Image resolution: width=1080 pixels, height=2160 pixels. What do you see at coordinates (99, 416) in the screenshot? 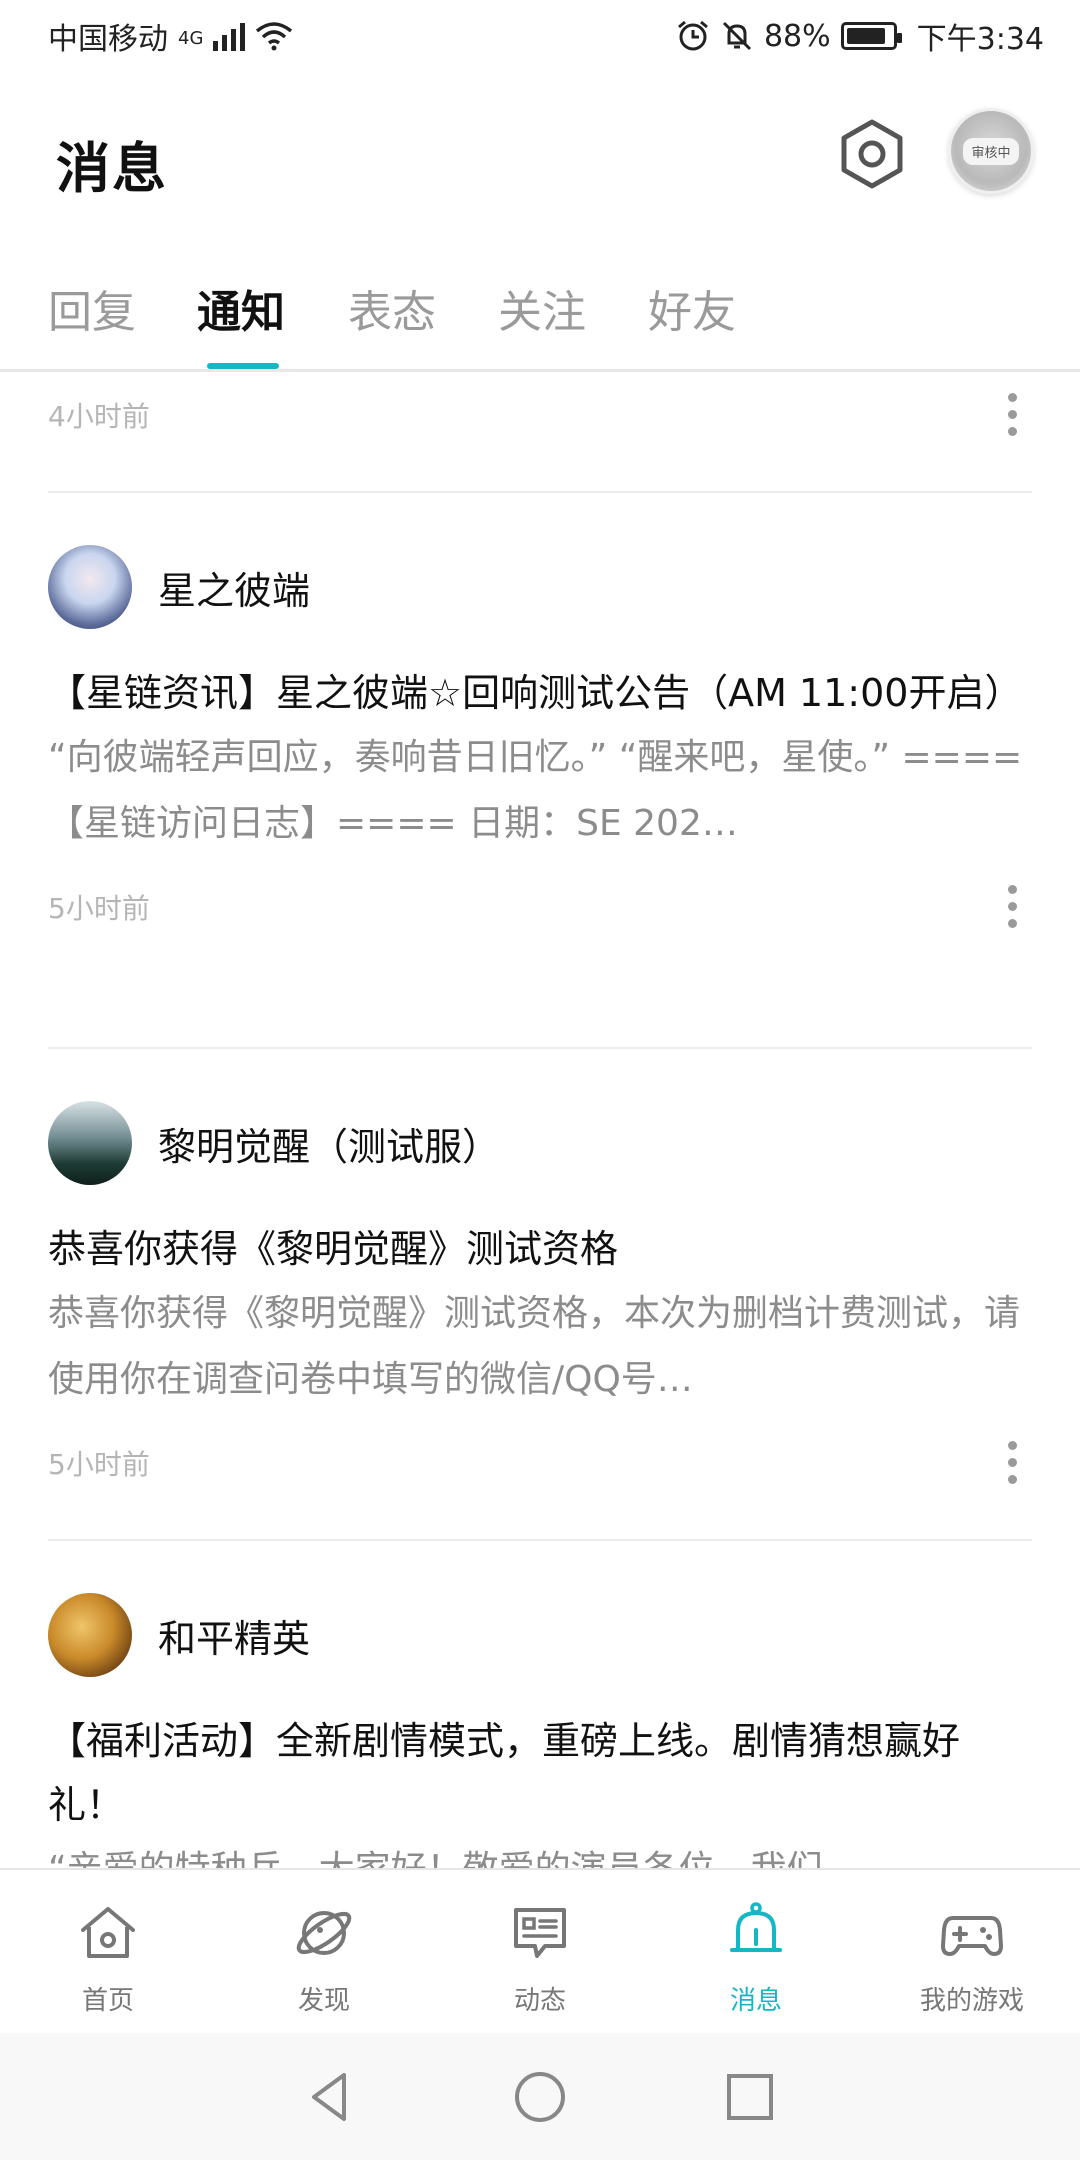
I see `item-time: 4小时前` at bounding box center [99, 416].